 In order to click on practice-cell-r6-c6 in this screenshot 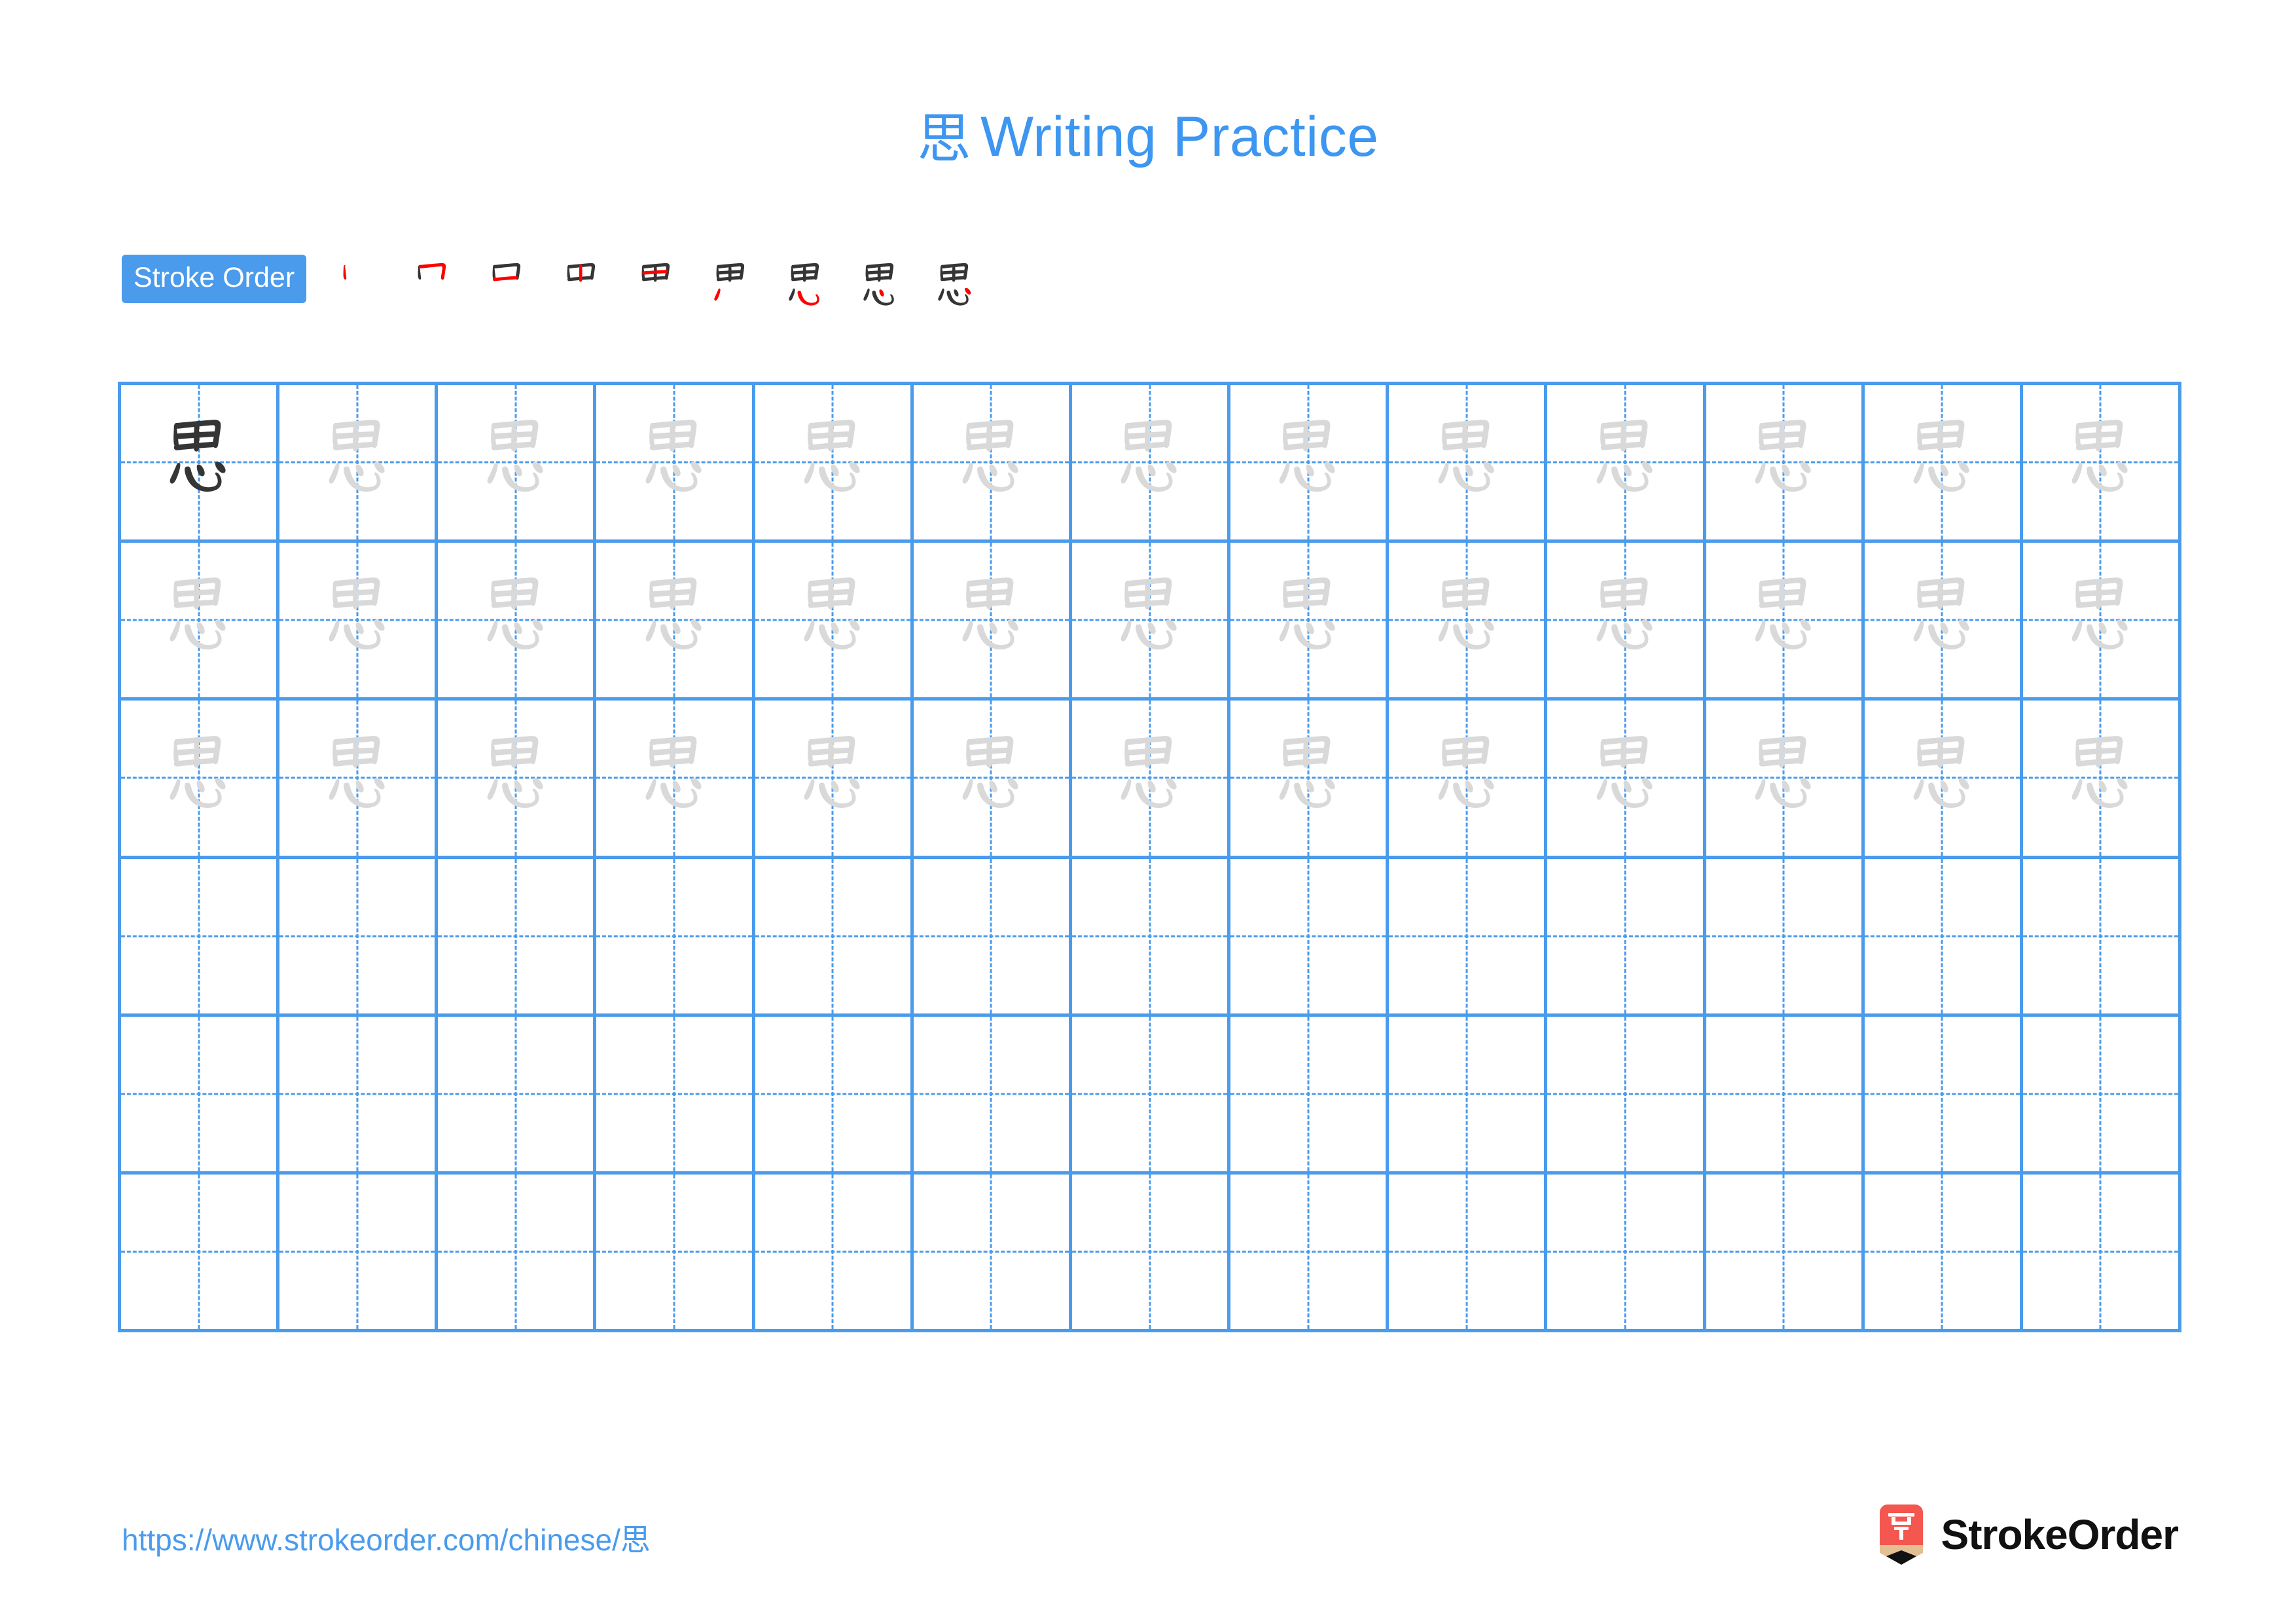, I will do `click(992, 1253)`.